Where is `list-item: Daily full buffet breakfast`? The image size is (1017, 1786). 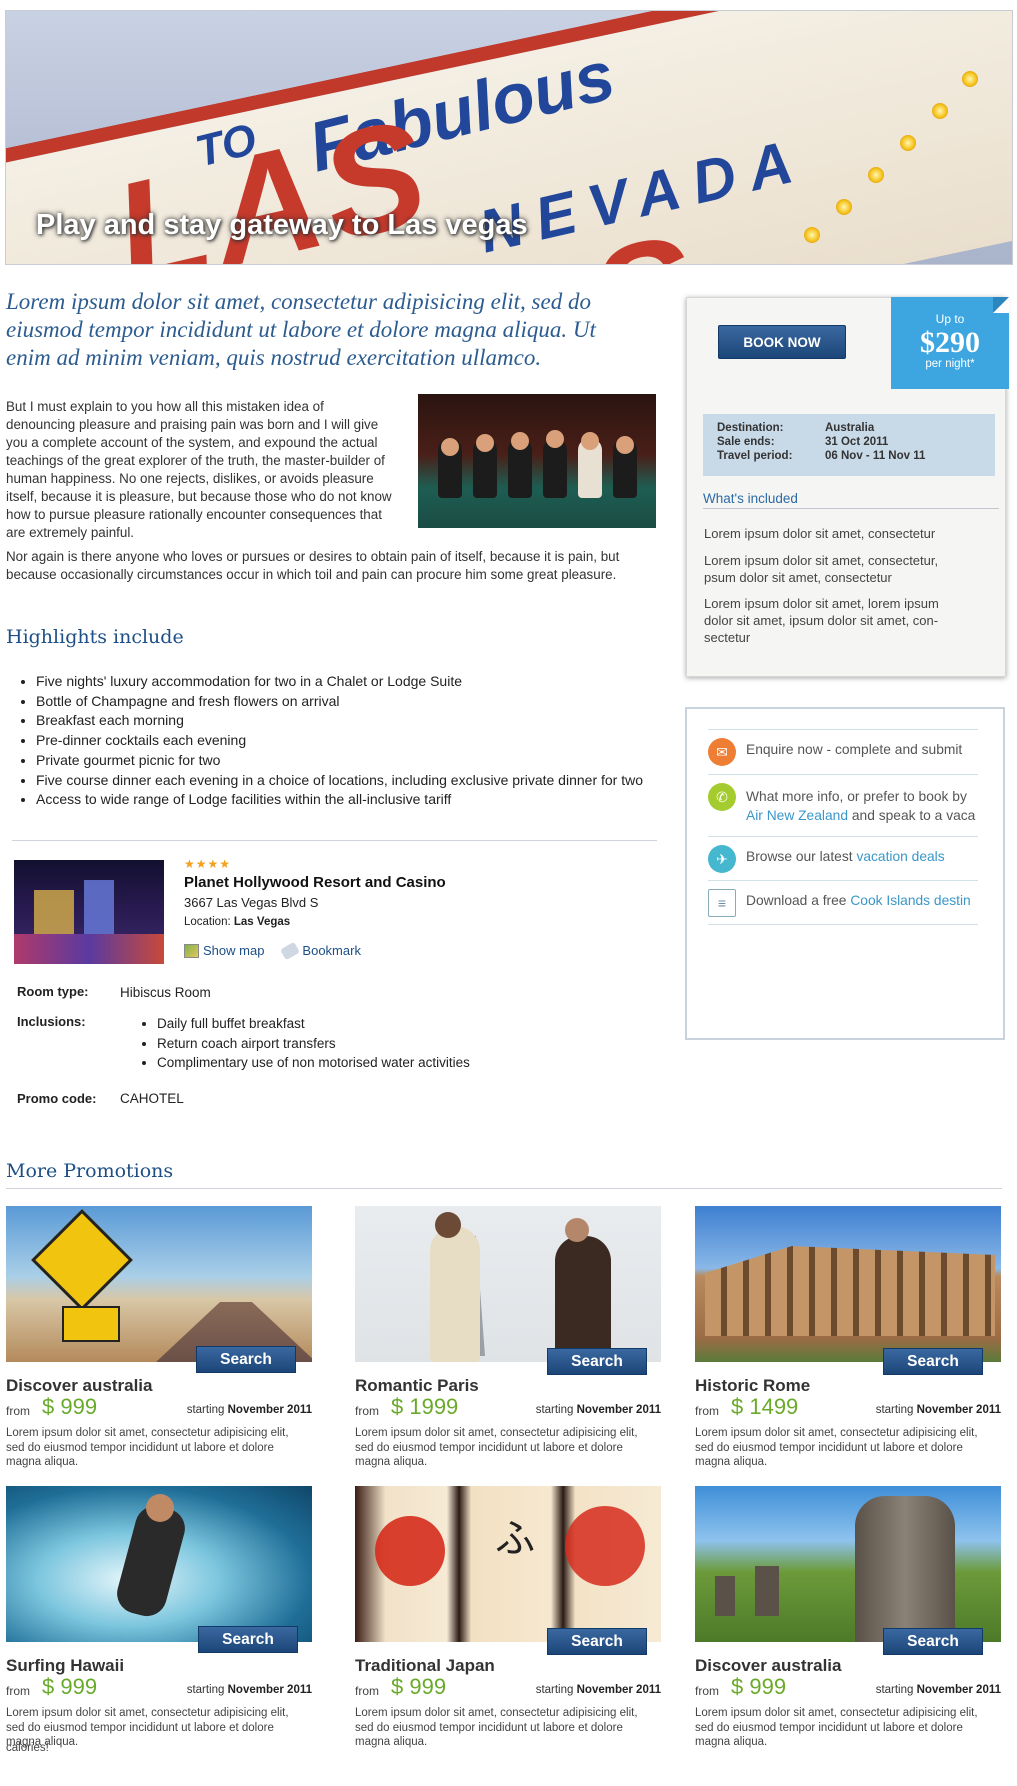 list-item: Daily full buffet breakfast is located at coordinates (313, 1024).